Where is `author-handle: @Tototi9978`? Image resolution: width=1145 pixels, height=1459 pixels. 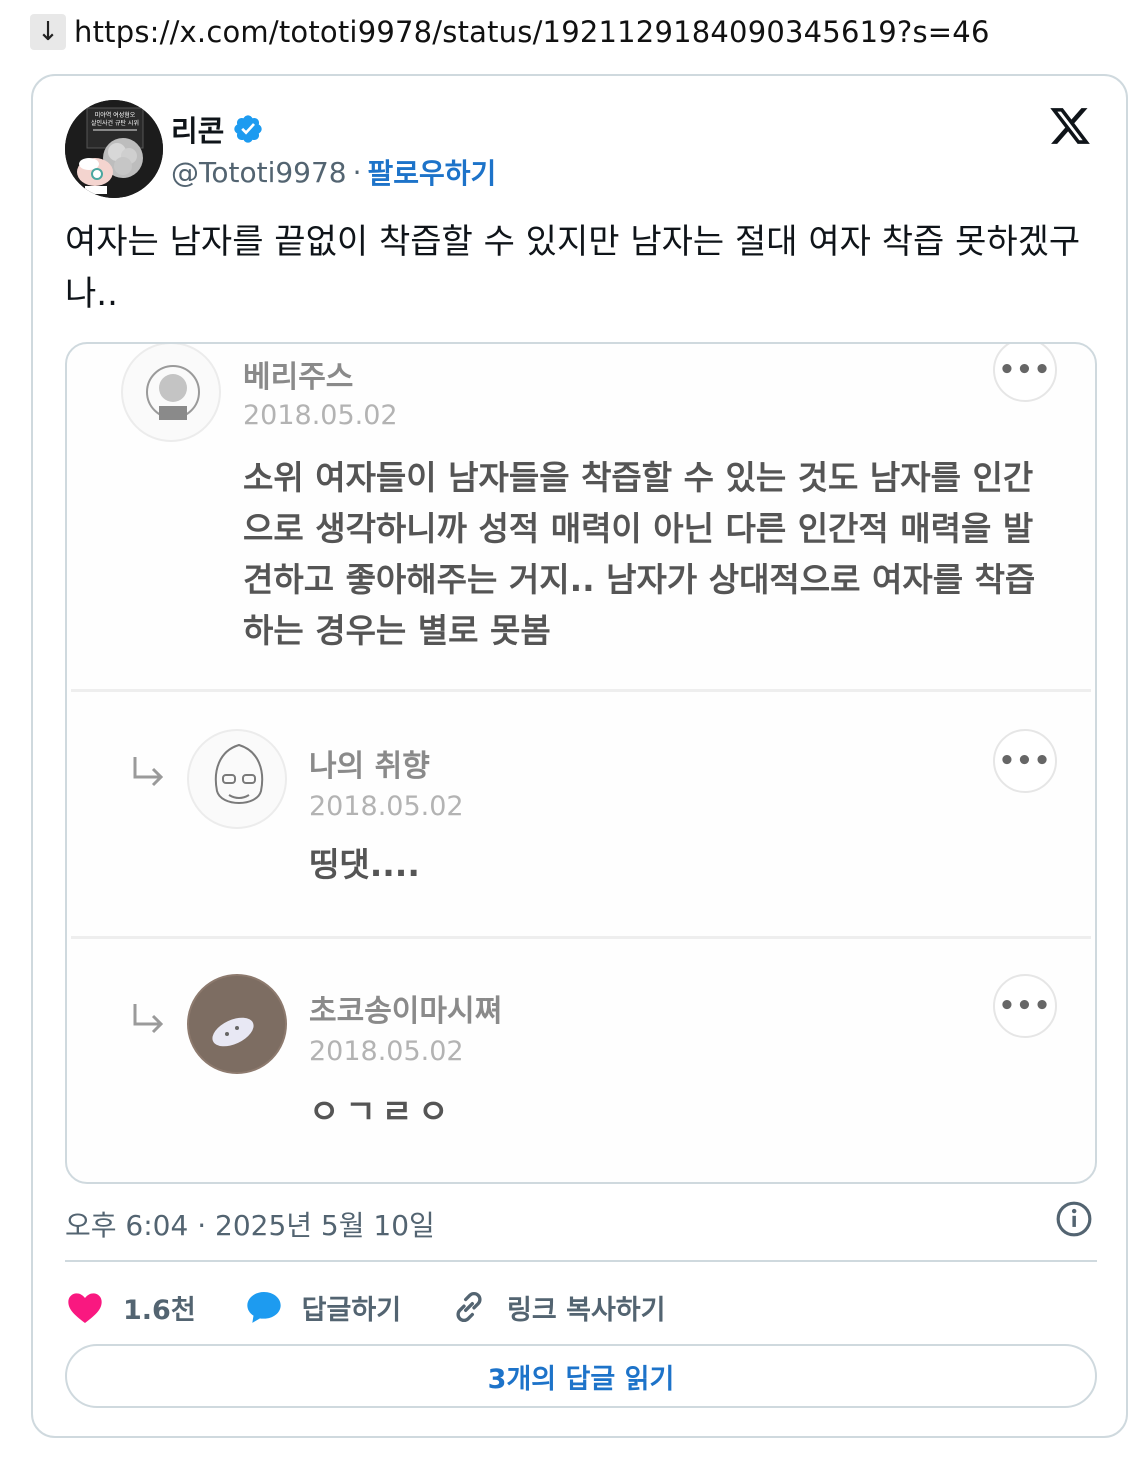
author-handle: @Tototi9978 is located at coordinates (259, 172).